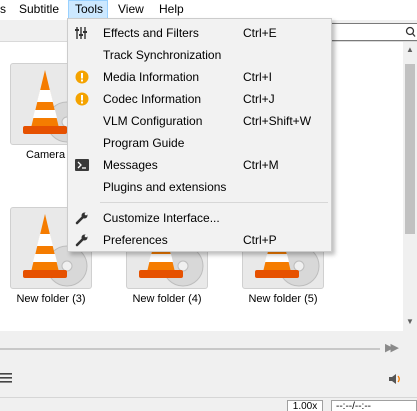 The height and width of the screenshot is (411, 417). What do you see at coordinates (82, 33) in the screenshot?
I see `equalizer-icon` at bounding box center [82, 33].